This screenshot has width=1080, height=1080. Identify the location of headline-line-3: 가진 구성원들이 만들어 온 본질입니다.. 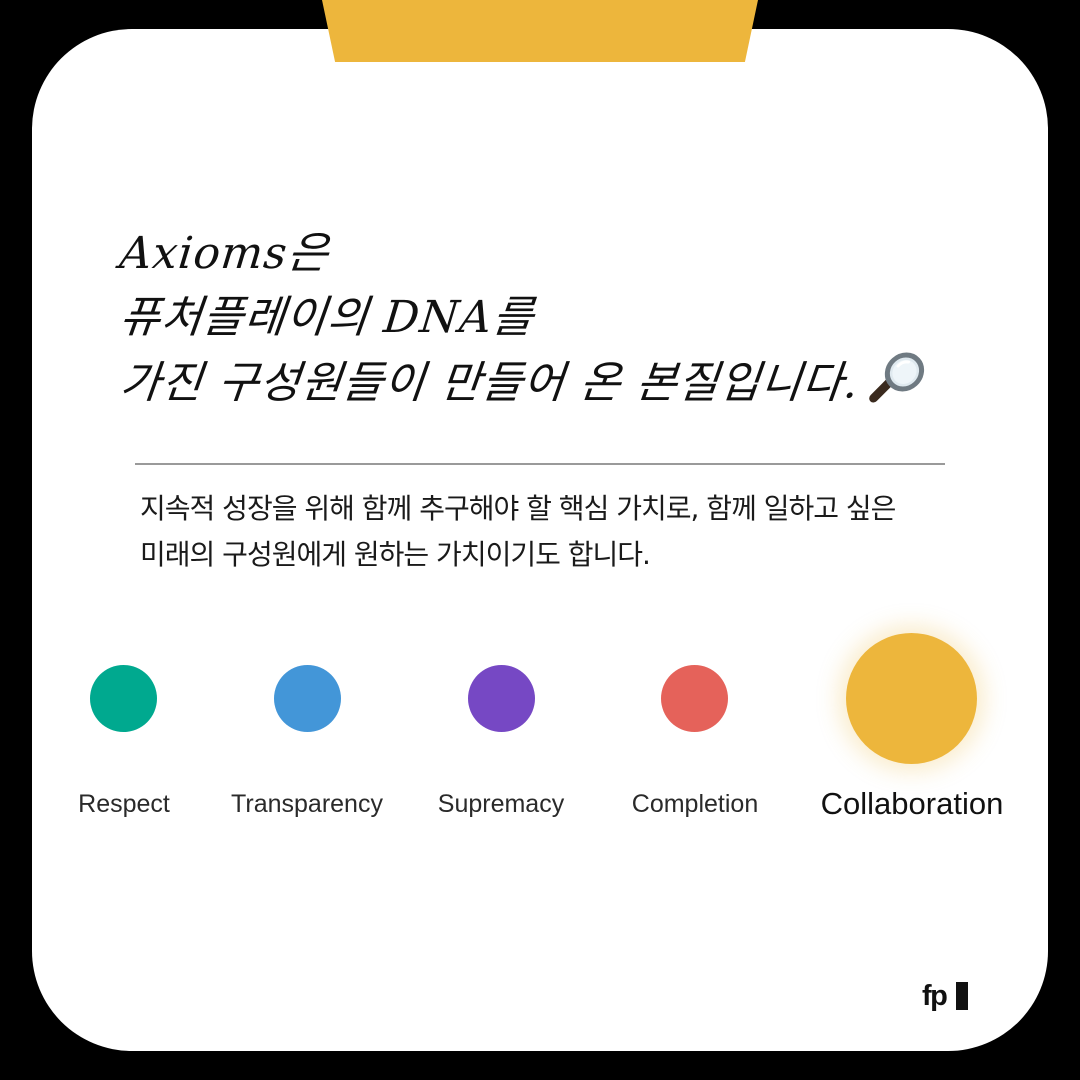
(520, 386).